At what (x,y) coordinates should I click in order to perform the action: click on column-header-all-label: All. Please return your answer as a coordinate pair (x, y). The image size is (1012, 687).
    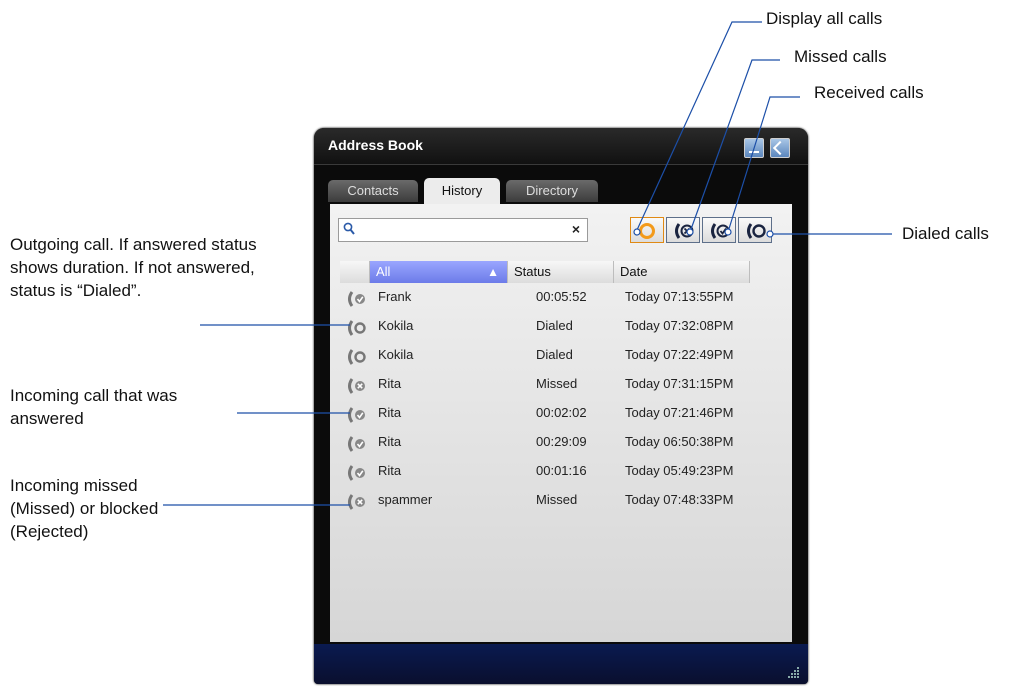
    Looking at the image, I should click on (383, 271).